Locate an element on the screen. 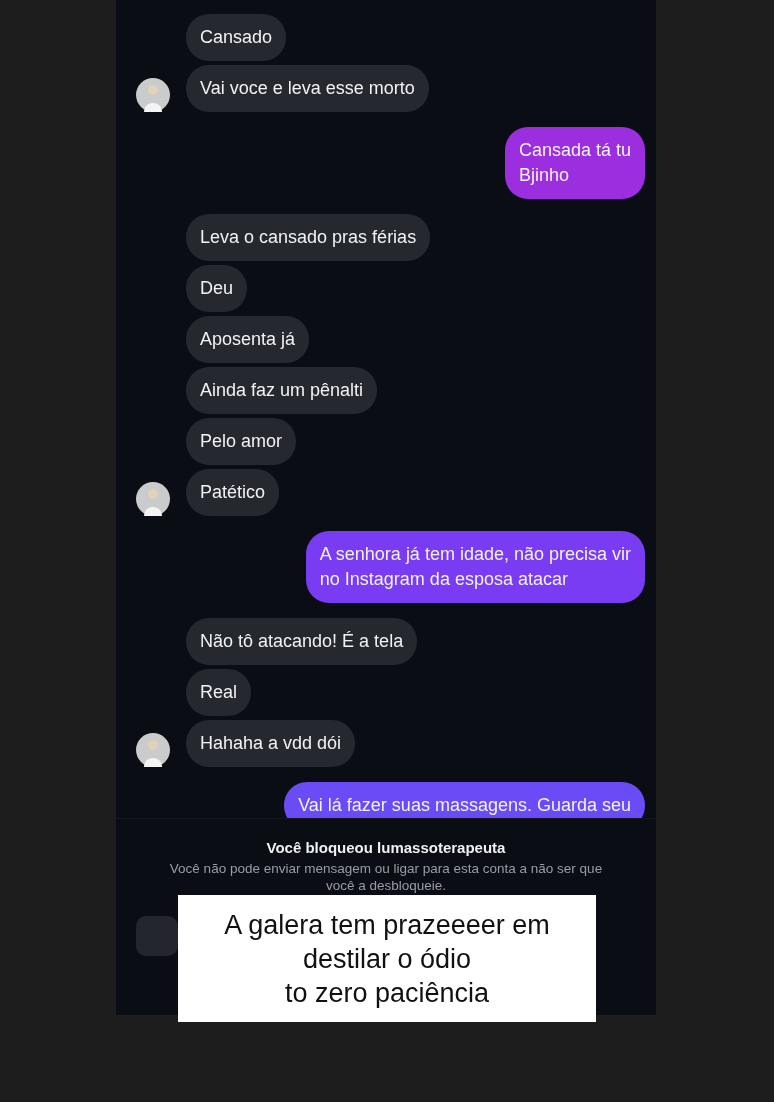 The width and height of the screenshot is (774, 1102). message-bubble: Leva o cansado pras férias is located at coordinates (308, 237).